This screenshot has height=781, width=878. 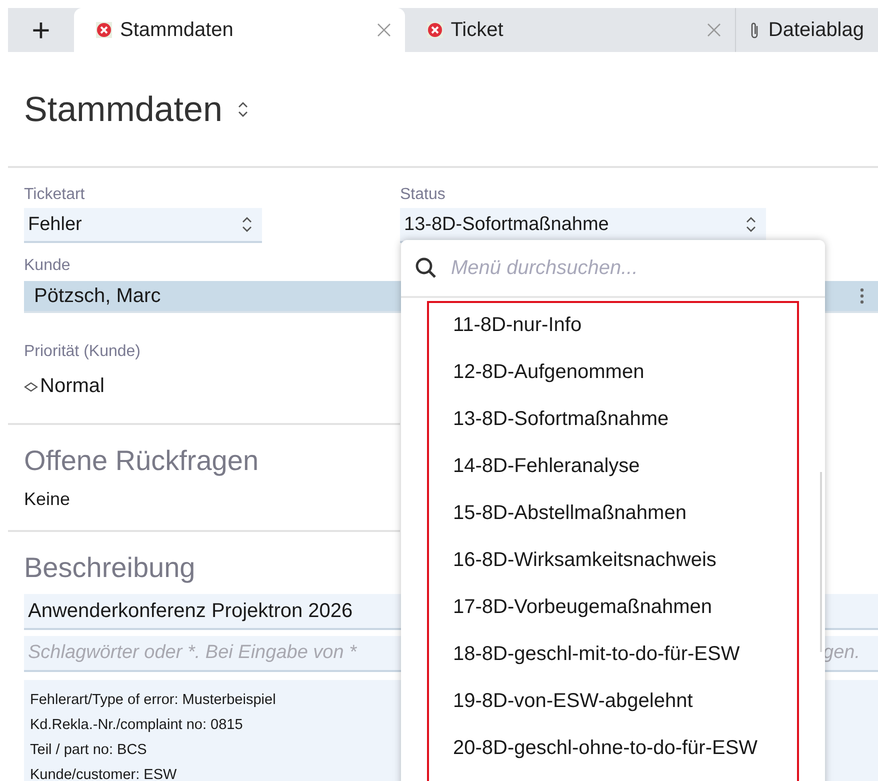 What do you see at coordinates (103, 773) in the screenshot?
I see `description-line: Kunde/customer: ESW` at bounding box center [103, 773].